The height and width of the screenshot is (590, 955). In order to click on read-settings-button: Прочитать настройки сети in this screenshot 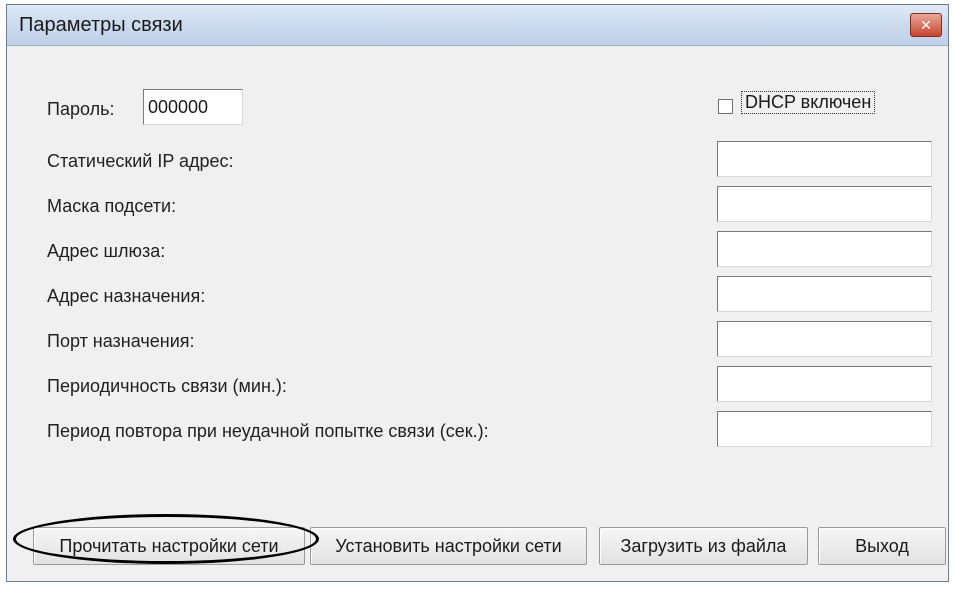, I will do `click(169, 546)`.